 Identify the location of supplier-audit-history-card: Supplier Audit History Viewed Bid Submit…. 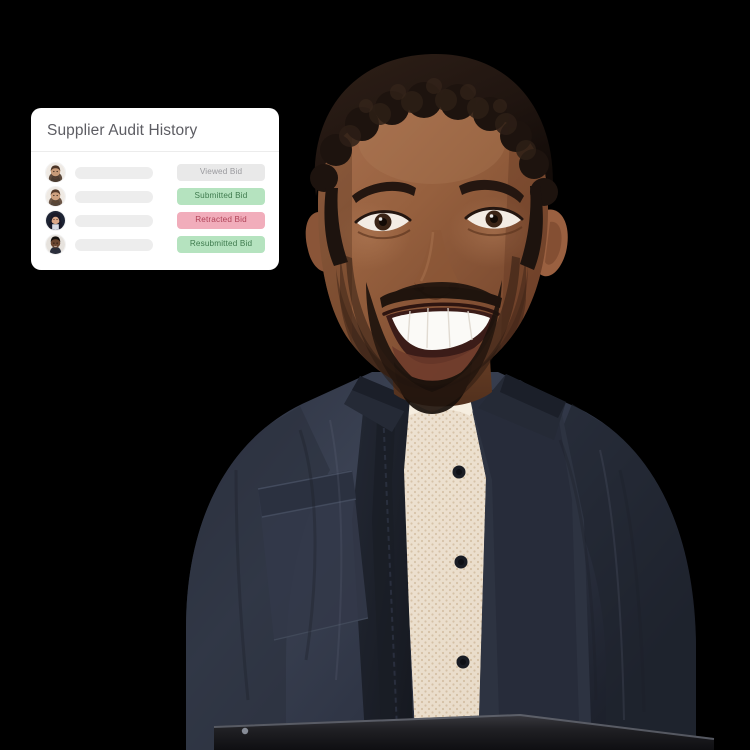
(155, 189).